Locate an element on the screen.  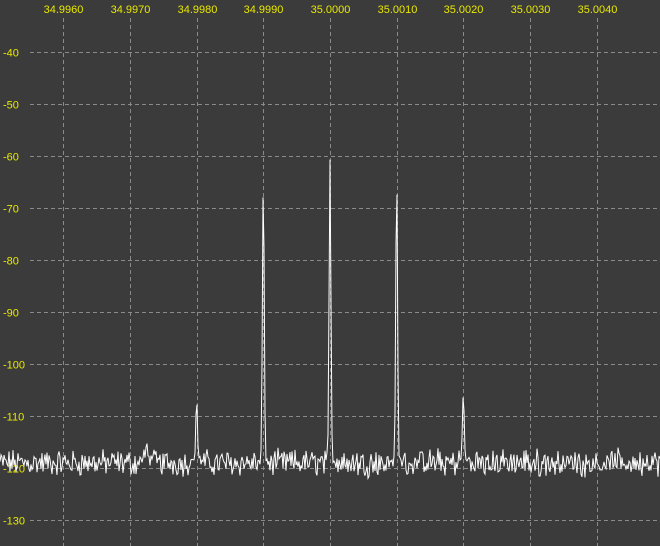
x-tick-label-4: 35.0000 is located at coordinates (331, 10).